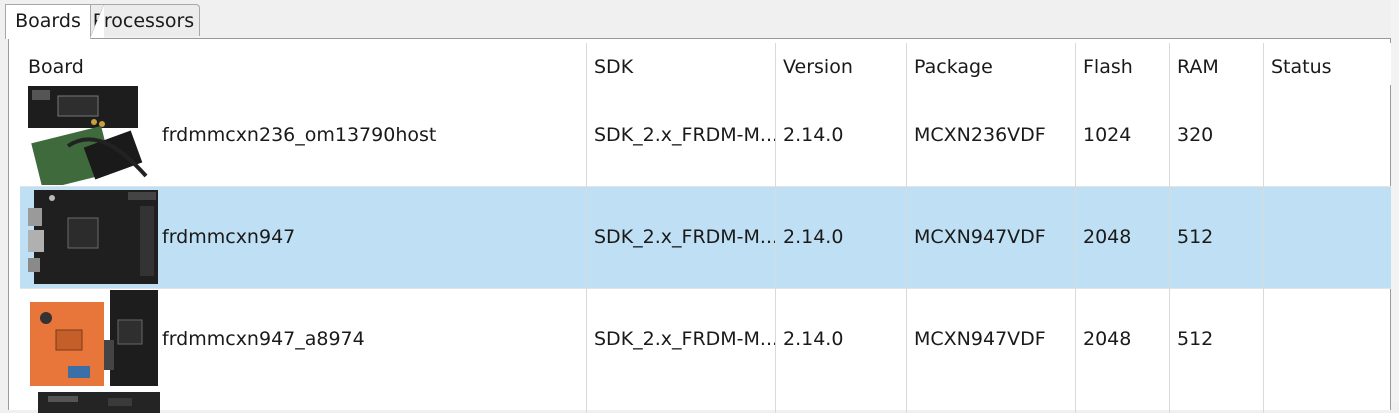 The height and width of the screenshot is (413, 1399). Describe the element at coordinates (303, 64) in the screenshot. I see `column-header-board: Board` at that location.